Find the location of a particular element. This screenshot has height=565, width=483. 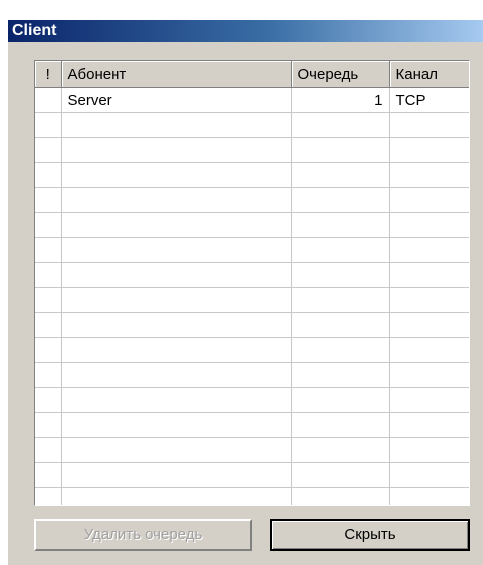

desktop-strip-top is located at coordinates (241, 10).